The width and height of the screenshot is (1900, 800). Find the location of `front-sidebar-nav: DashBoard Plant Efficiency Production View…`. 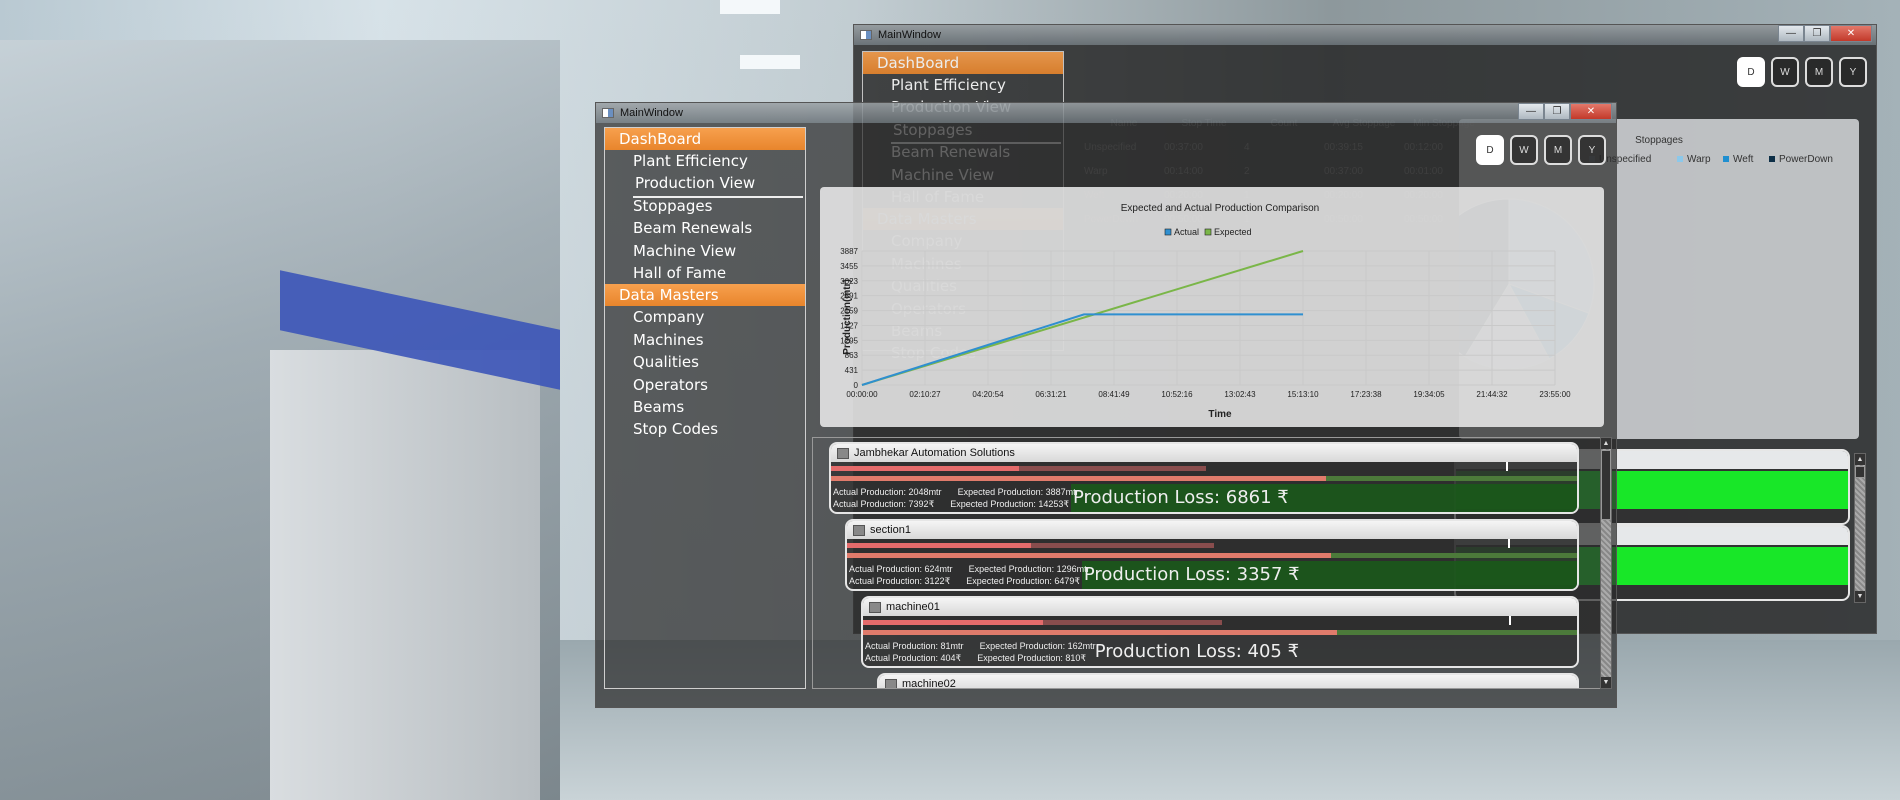

front-sidebar-nav: DashBoard Plant Efficiency Production View… is located at coordinates (705, 408).